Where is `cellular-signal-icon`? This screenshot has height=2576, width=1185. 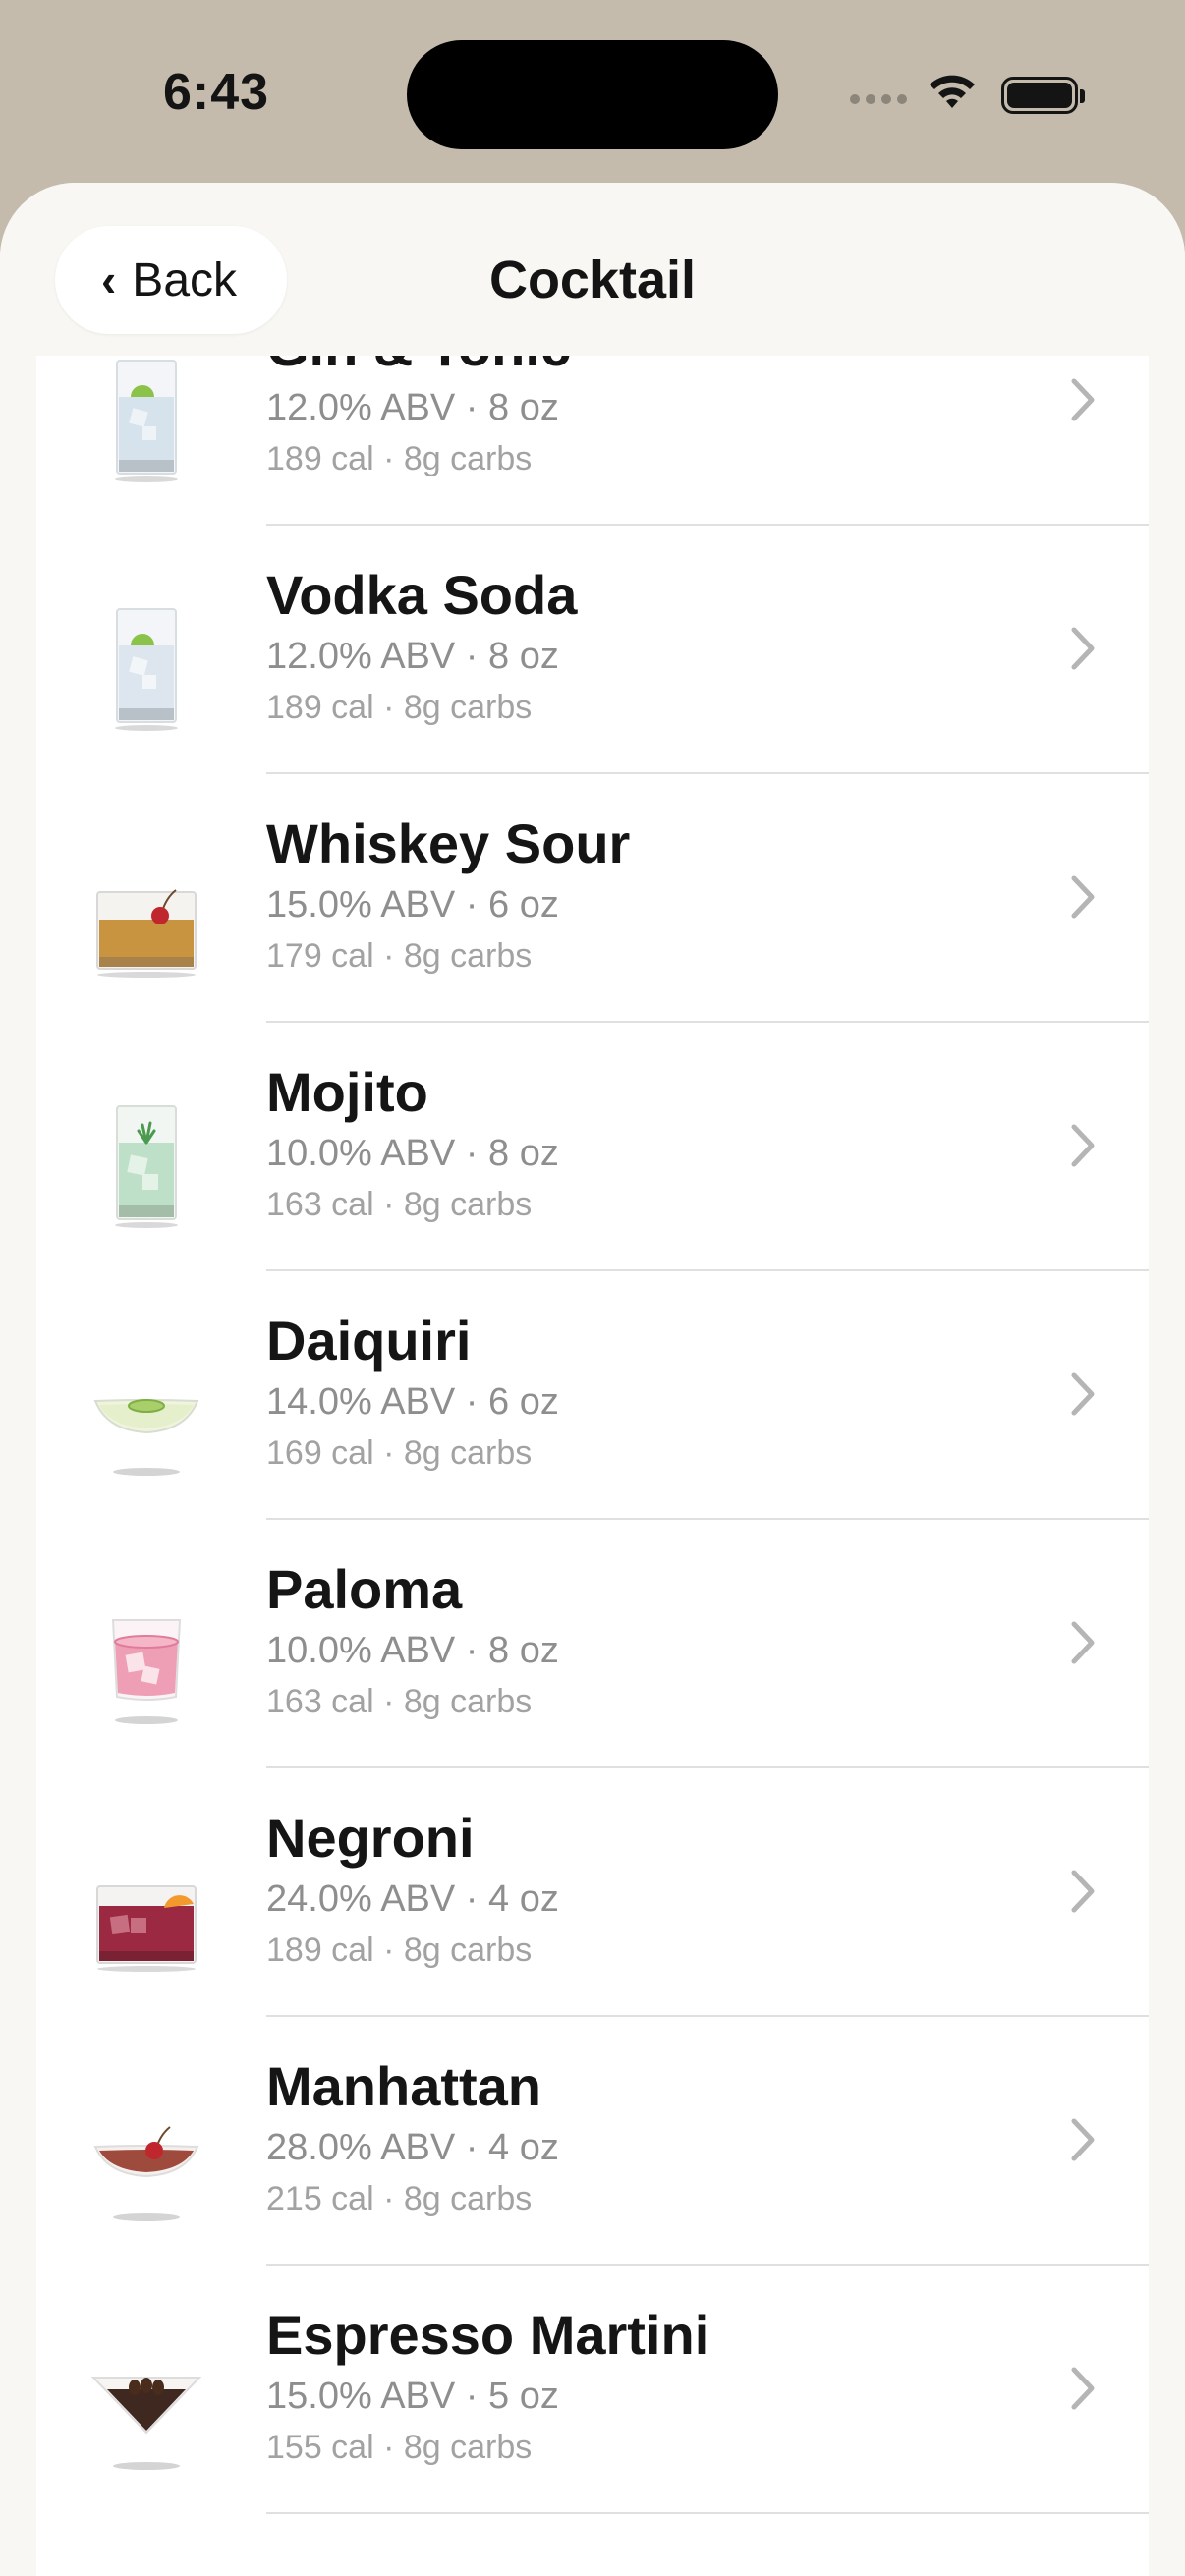 cellular-signal-icon is located at coordinates (879, 99).